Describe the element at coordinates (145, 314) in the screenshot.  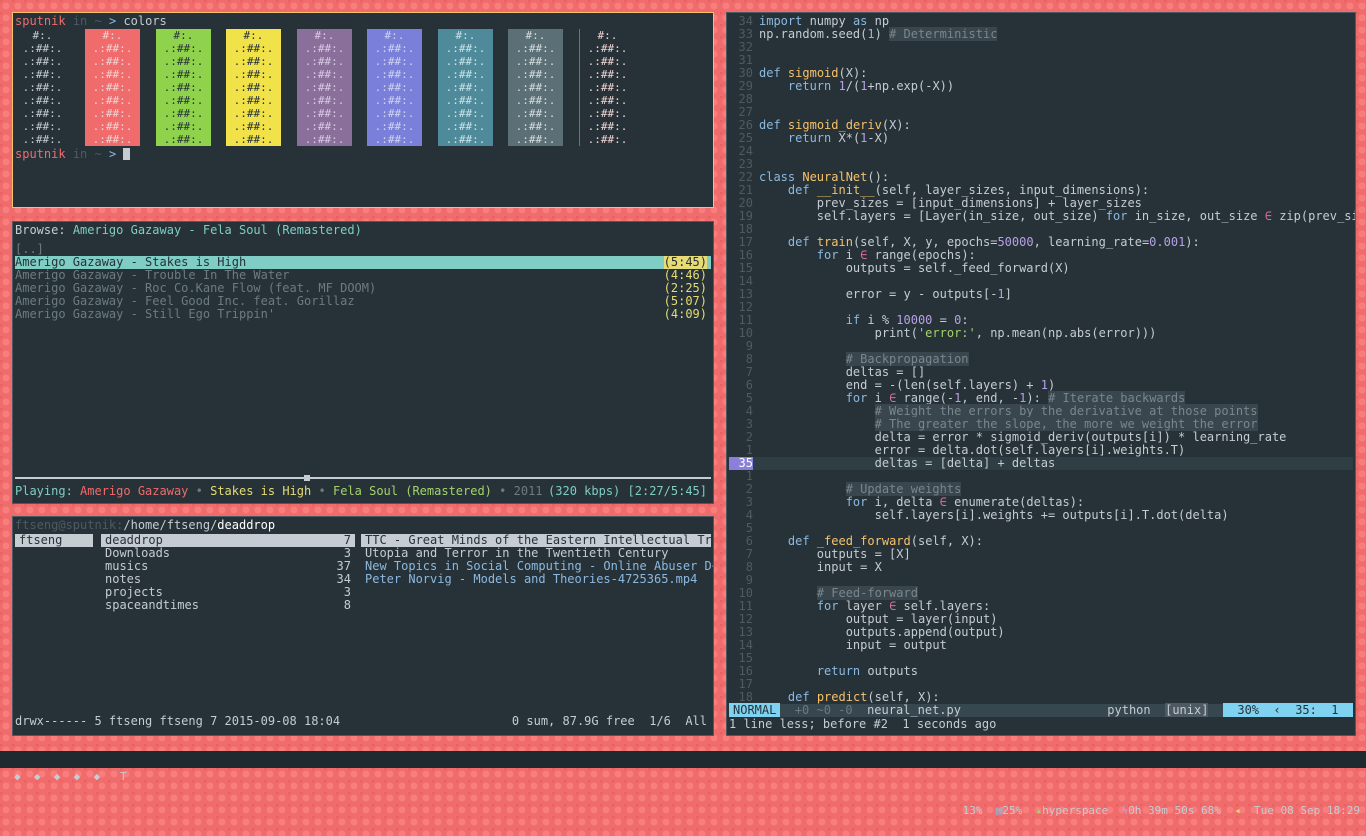
I see `track-title: Amerigo Gazaway - Still Ego Trippin'` at that location.